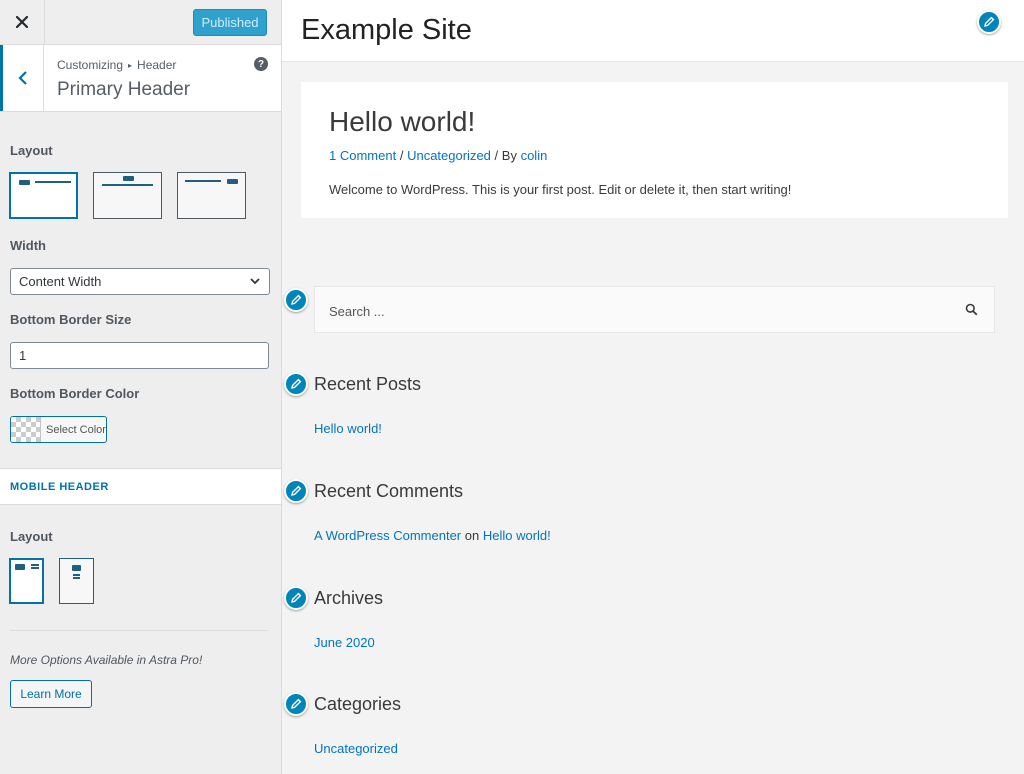 This screenshot has width=1024, height=774. I want to click on width-select: Content Width, so click(140, 281).